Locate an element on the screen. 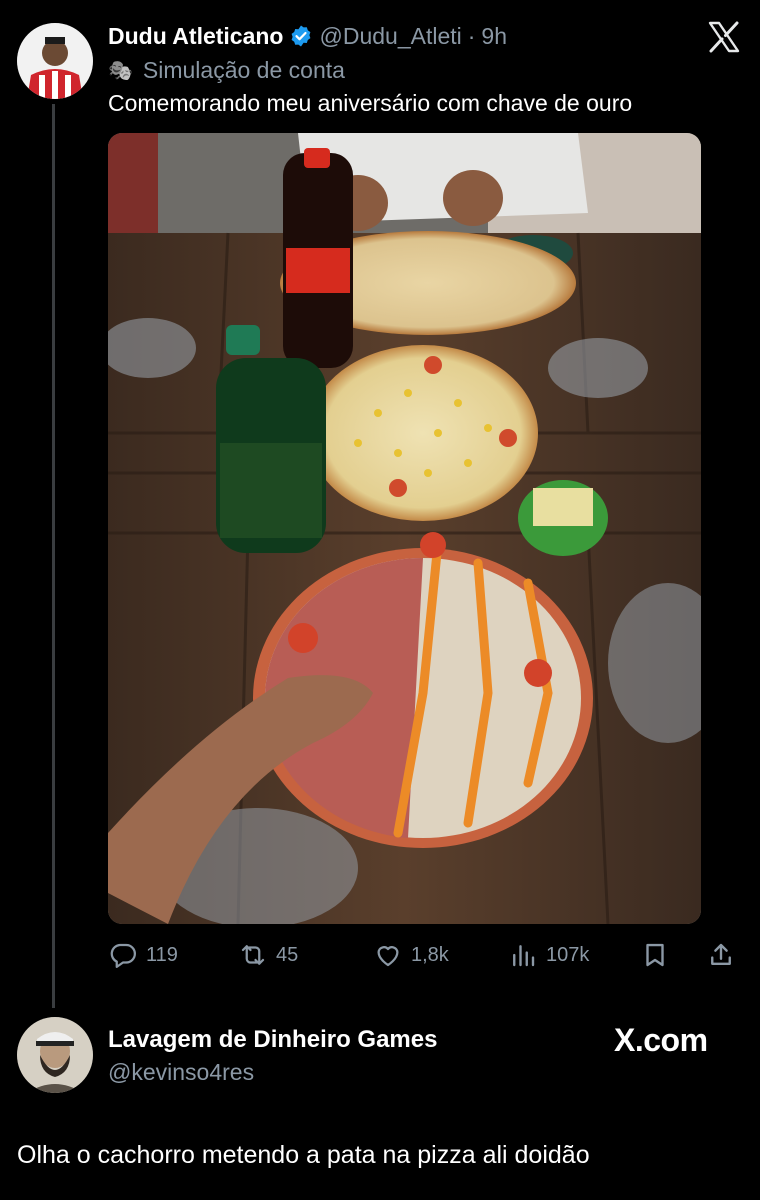  bookmark-button is located at coordinates (655, 955).